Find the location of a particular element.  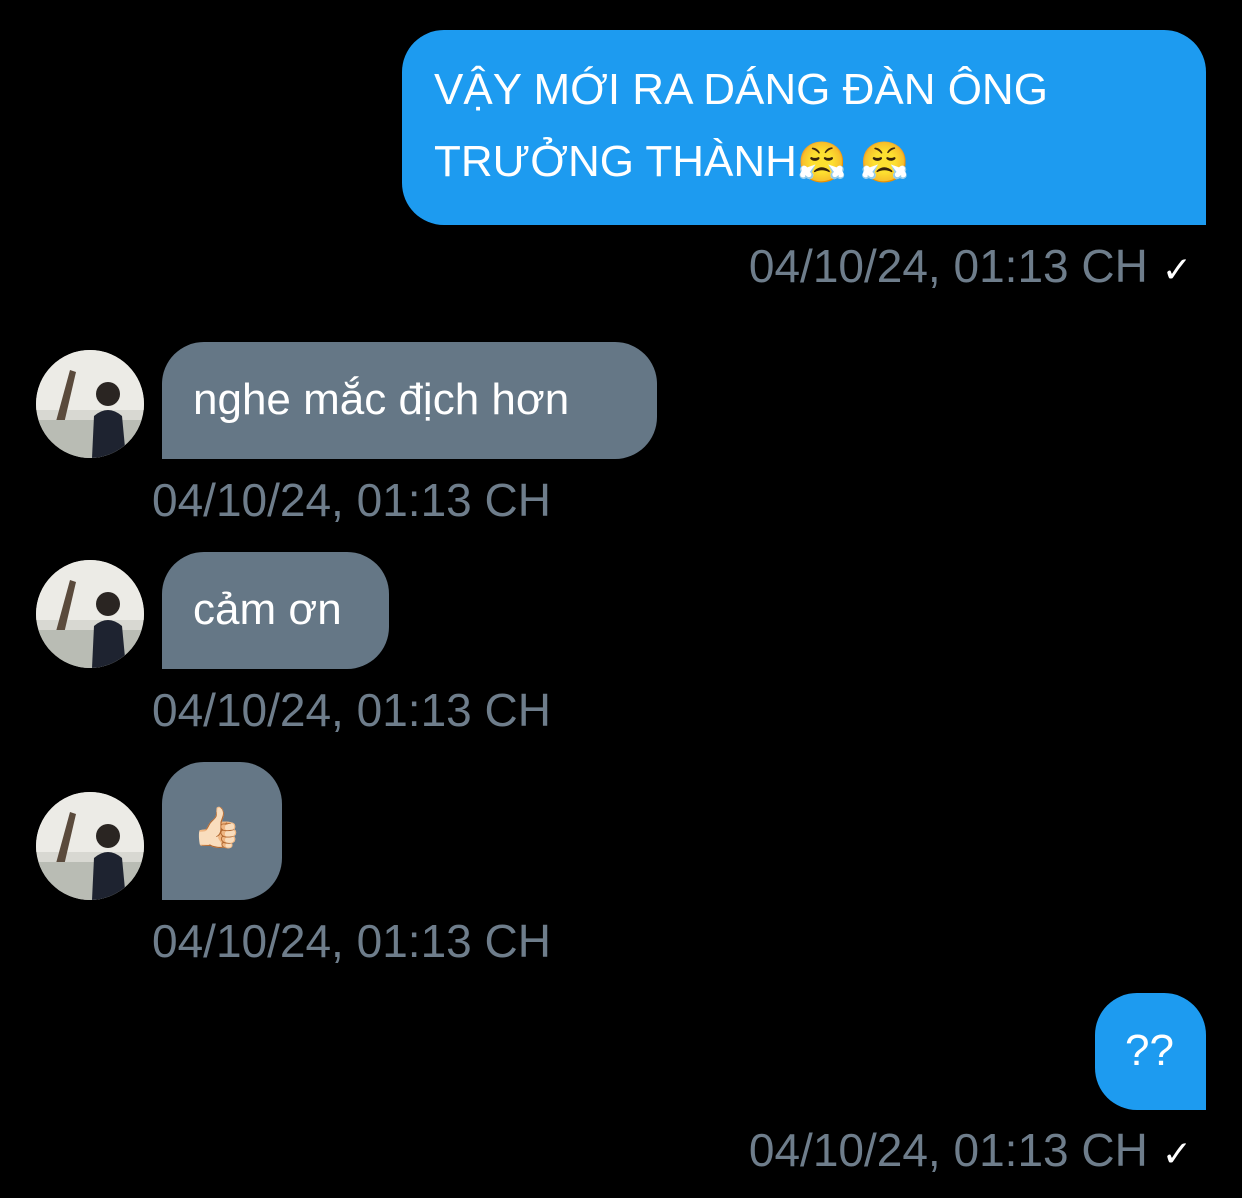

huffing-face-emoji: 😤 😤 is located at coordinates (853, 163).